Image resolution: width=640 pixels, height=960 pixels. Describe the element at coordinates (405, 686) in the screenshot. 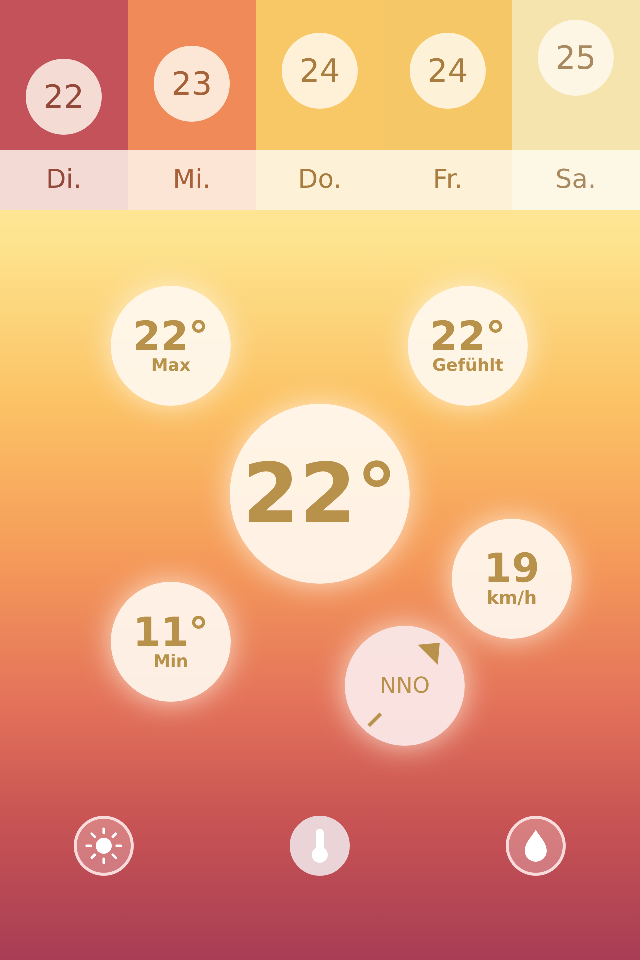

I see `wind-direction: NNO` at that location.